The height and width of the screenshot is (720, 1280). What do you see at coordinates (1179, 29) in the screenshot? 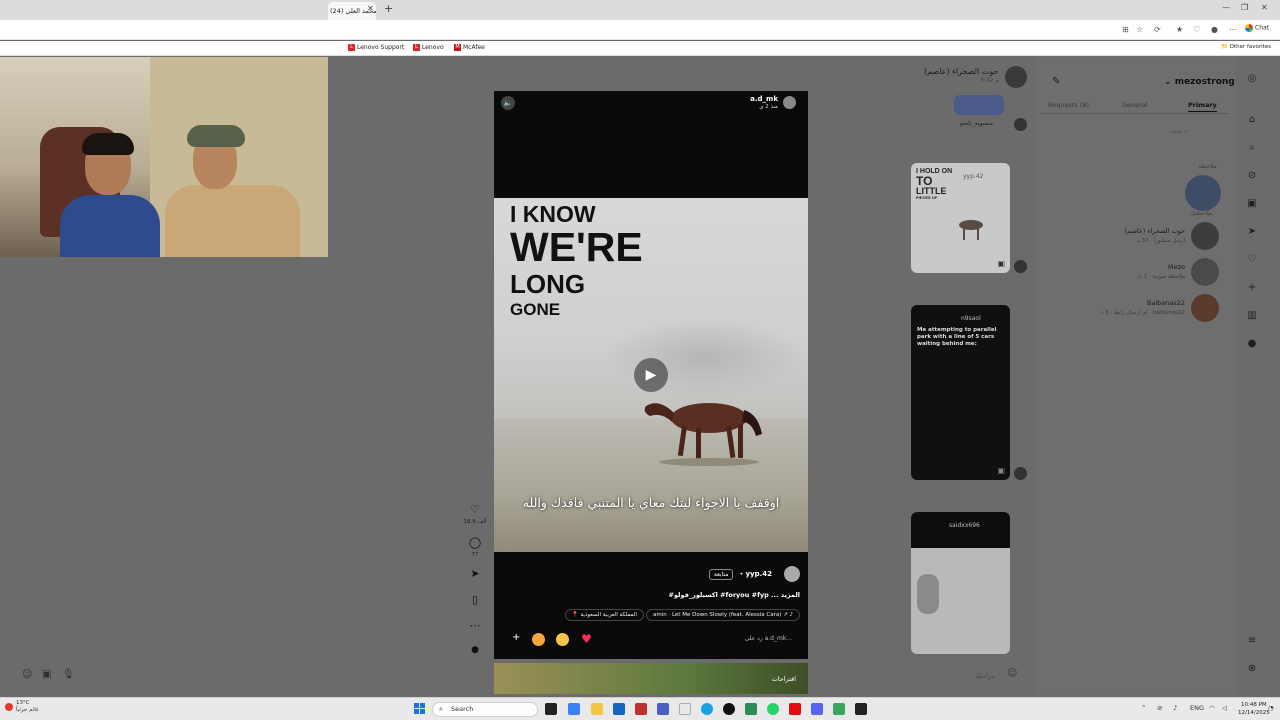
I see `favorites-icon: ★` at bounding box center [1179, 29].